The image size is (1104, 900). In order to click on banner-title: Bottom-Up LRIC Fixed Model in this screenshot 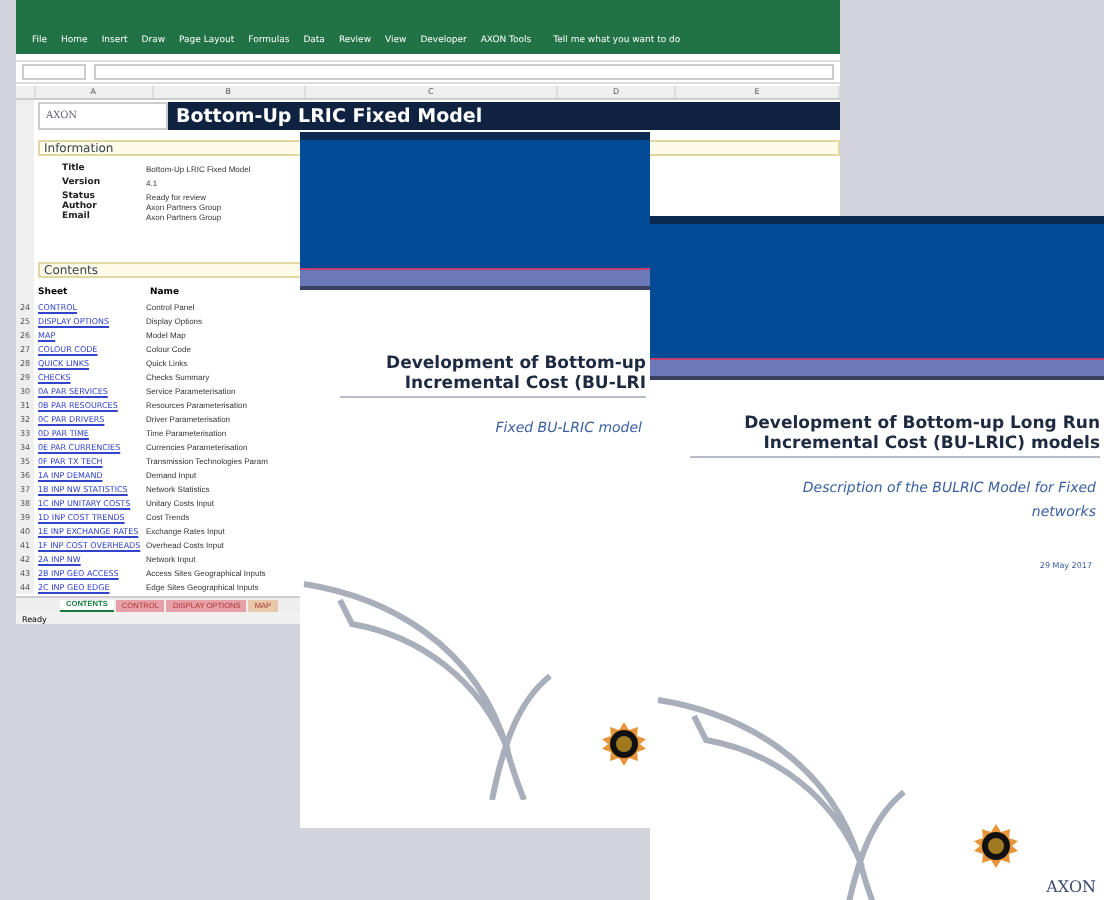, I will do `click(504, 116)`.